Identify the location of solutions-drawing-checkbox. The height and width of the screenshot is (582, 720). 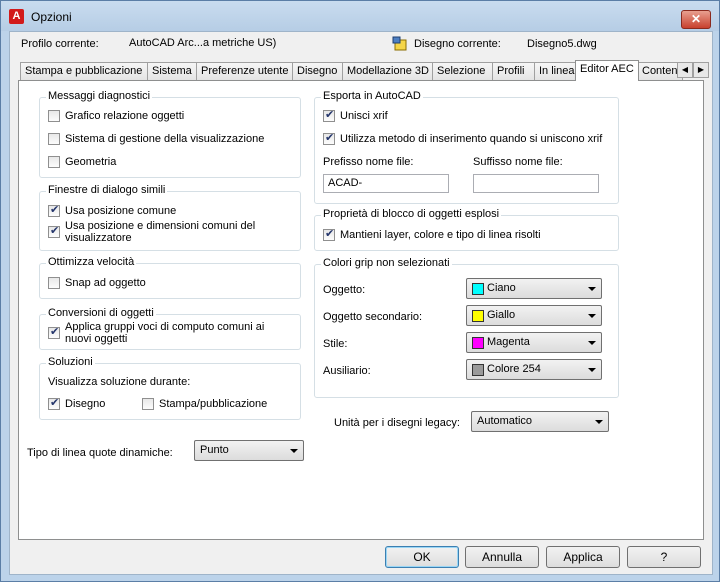
(54, 403).